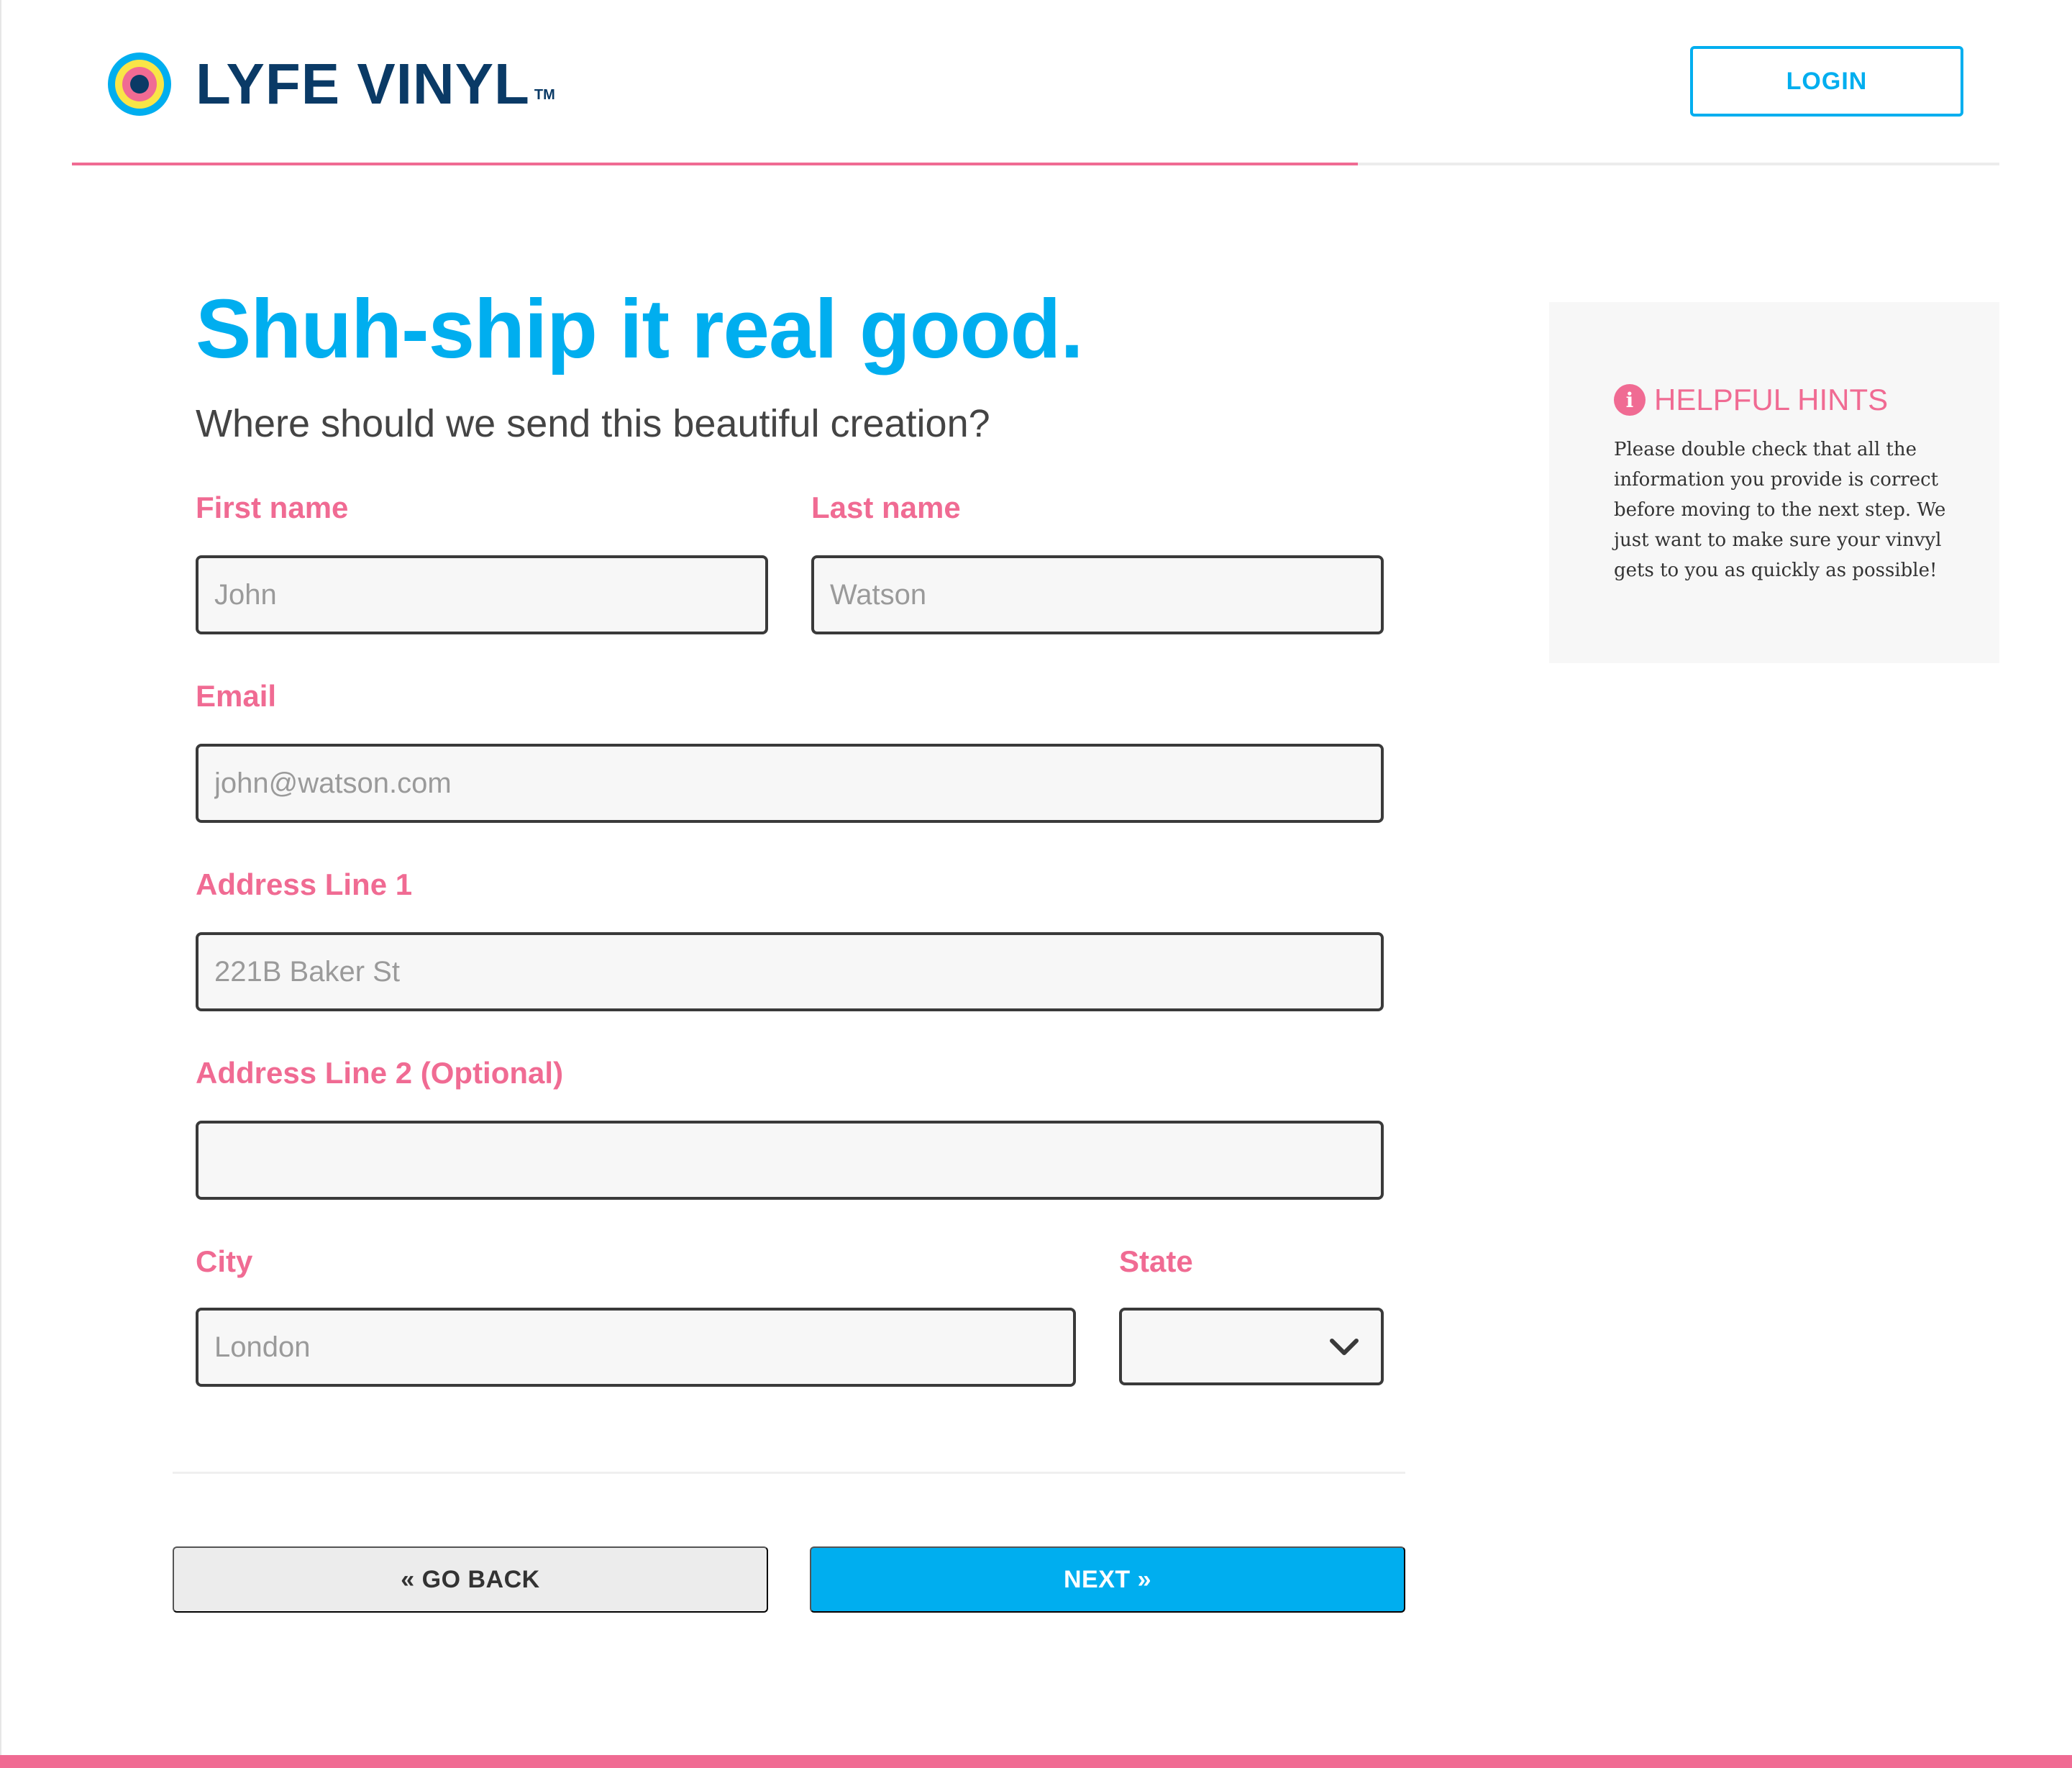 The image size is (2072, 1768). What do you see at coordinates (790, 1160) in the screenshot?
I see `address-line-2-input` at bounding box center [790, 1160].